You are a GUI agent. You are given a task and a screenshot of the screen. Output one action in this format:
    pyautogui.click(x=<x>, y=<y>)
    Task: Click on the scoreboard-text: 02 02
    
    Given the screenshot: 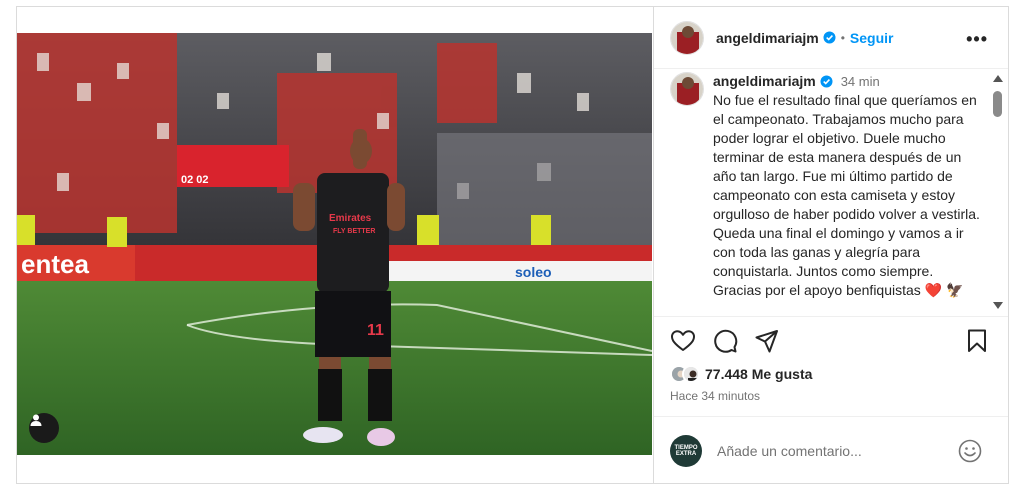 What is the action you would take?
    pyautogui.click(x=195, y=180)
    